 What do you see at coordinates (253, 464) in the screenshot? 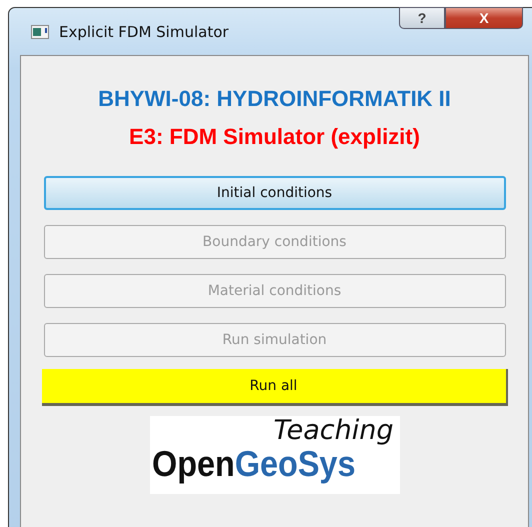
I see `logo-wordmark: OpenGeoSys` at bounding box center [253, 464].